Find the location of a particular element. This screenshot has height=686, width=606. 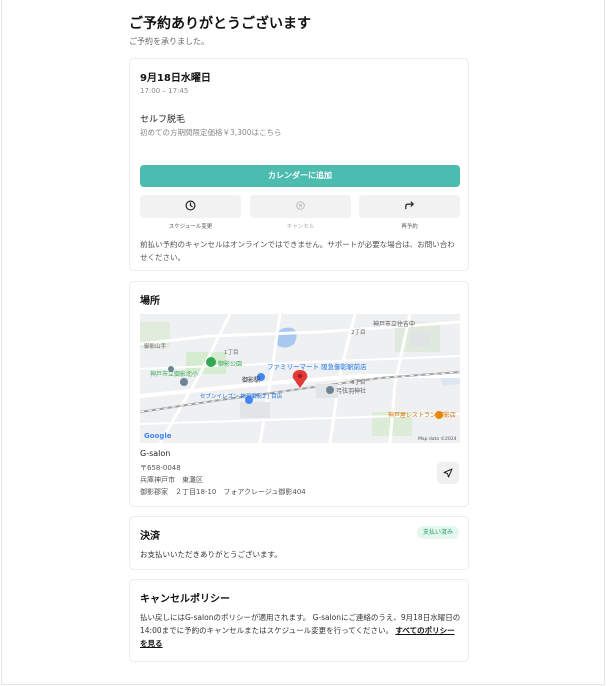

location-title: 場所 is located at coordinates (150, 301).